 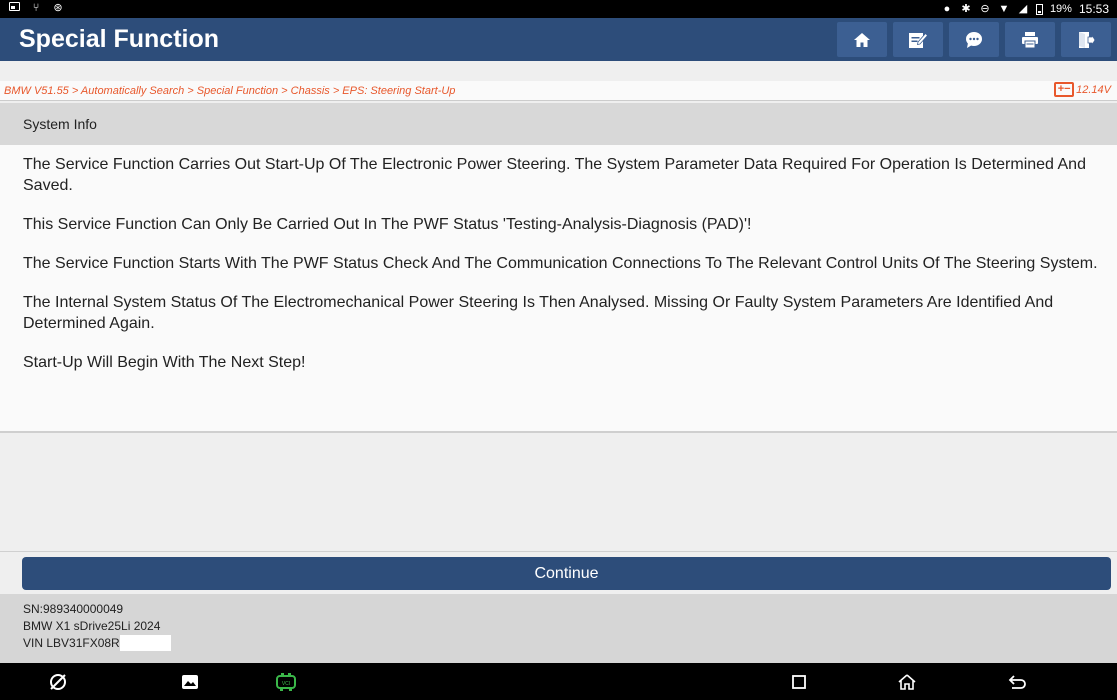 What do you see at coordinates (558, 9) in the screenshot?
I see `status-bar: ⑂ ⊛ ● ✱ ⊖ ▼ ◢ 19% 15:53` at bounding box center [558, 9].